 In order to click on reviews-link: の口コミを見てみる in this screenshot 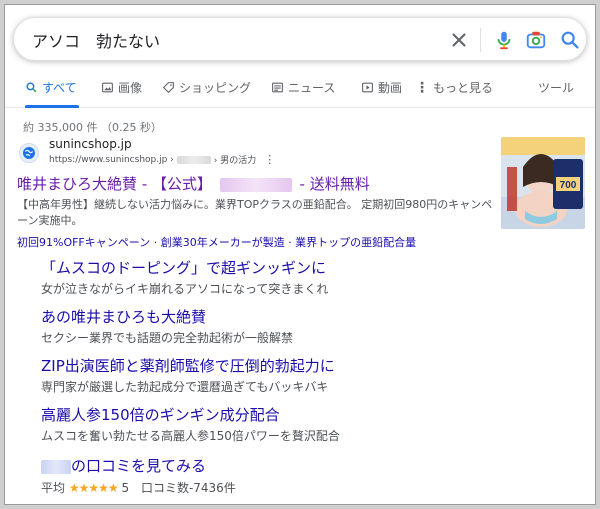, I will do `click(123, 465)`.